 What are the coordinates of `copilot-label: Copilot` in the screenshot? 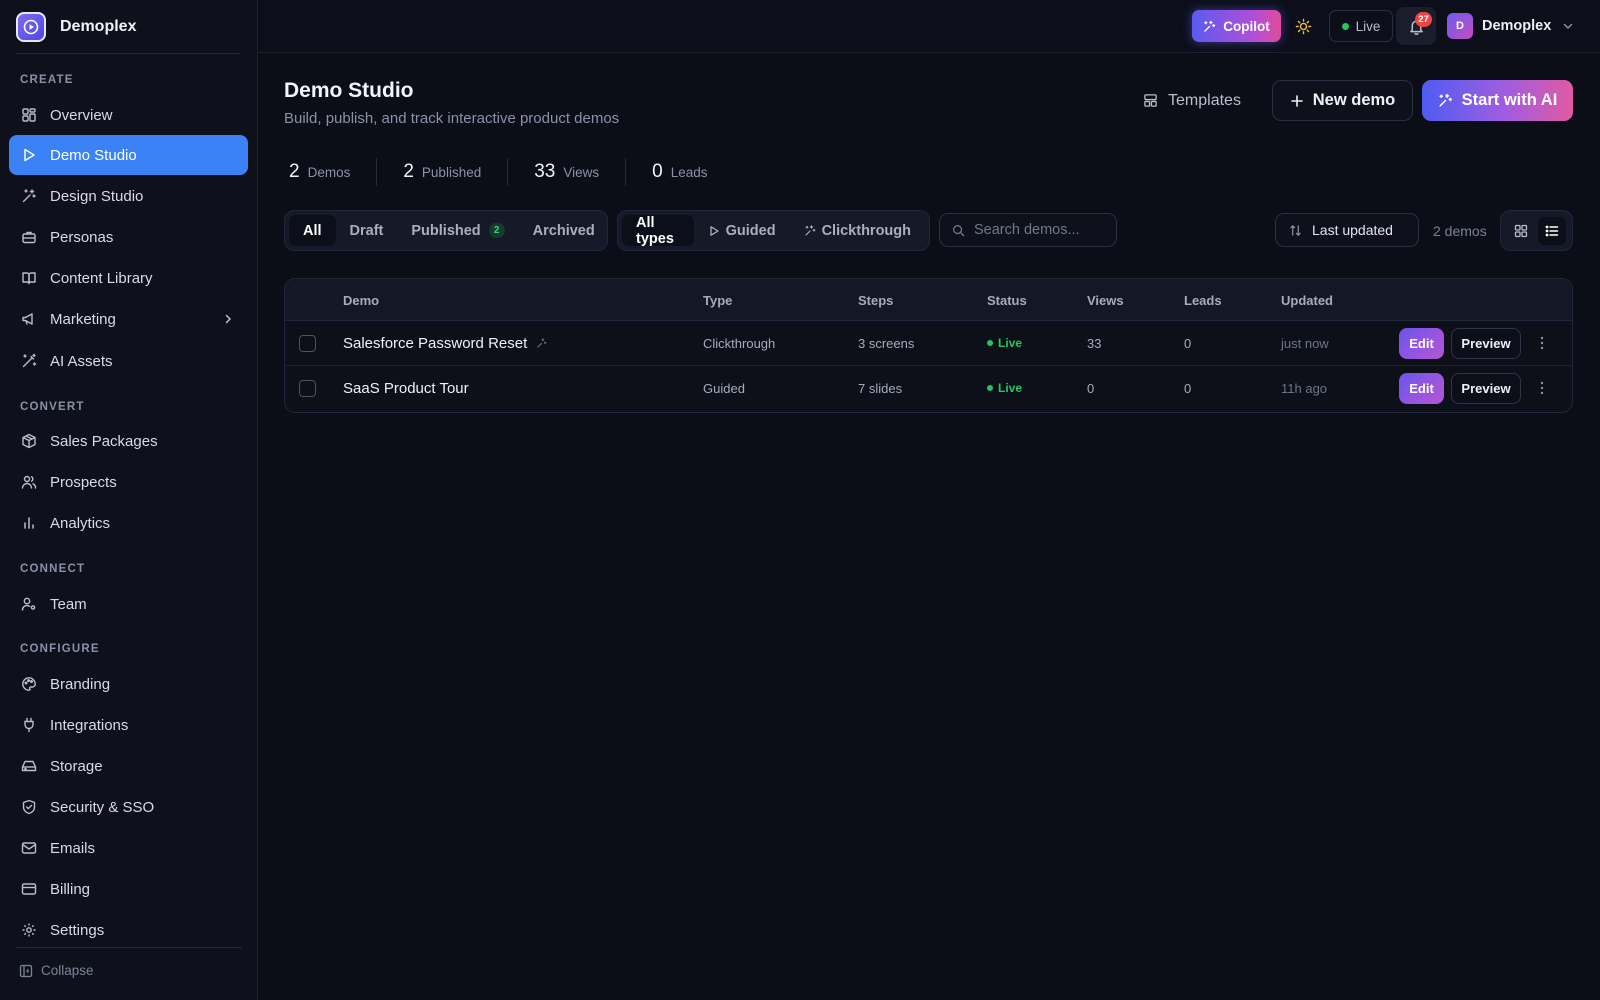 It's located at (1246, 26).